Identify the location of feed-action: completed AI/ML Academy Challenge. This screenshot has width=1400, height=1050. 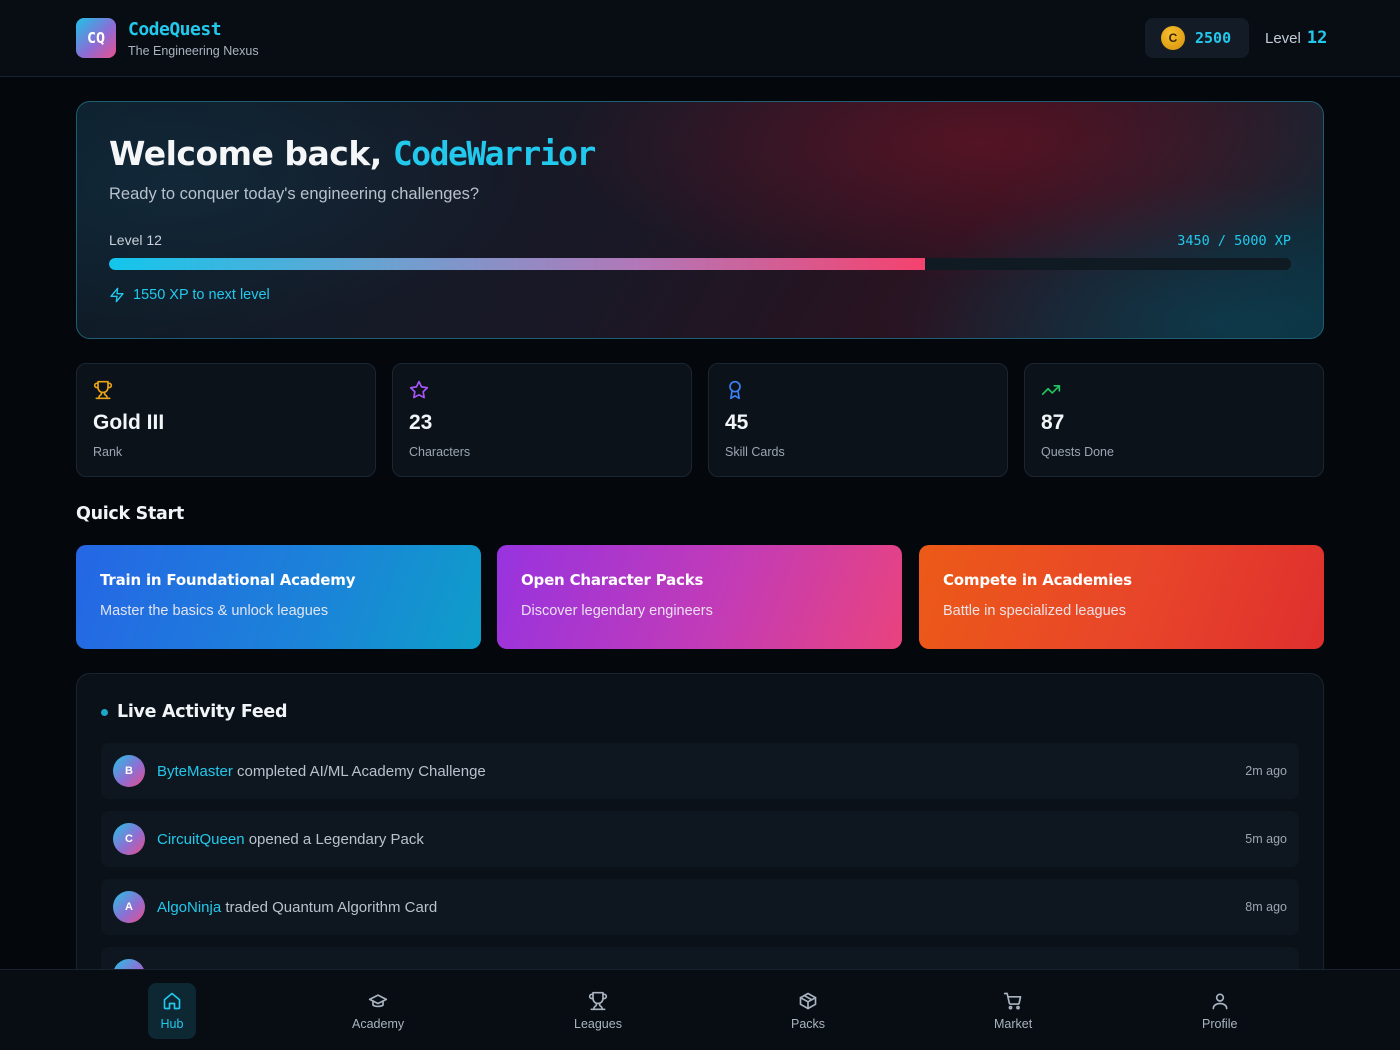
(359, 771).